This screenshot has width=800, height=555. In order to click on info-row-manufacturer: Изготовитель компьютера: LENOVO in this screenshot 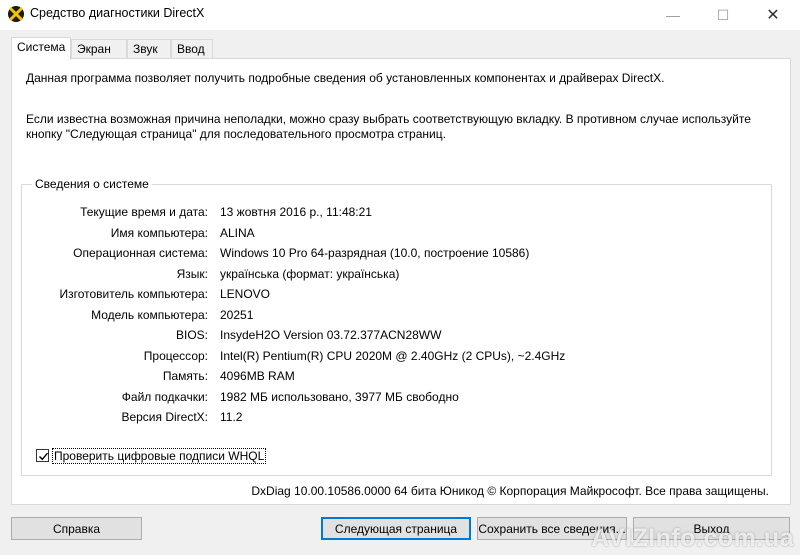, I will do `click(392, 295)`.